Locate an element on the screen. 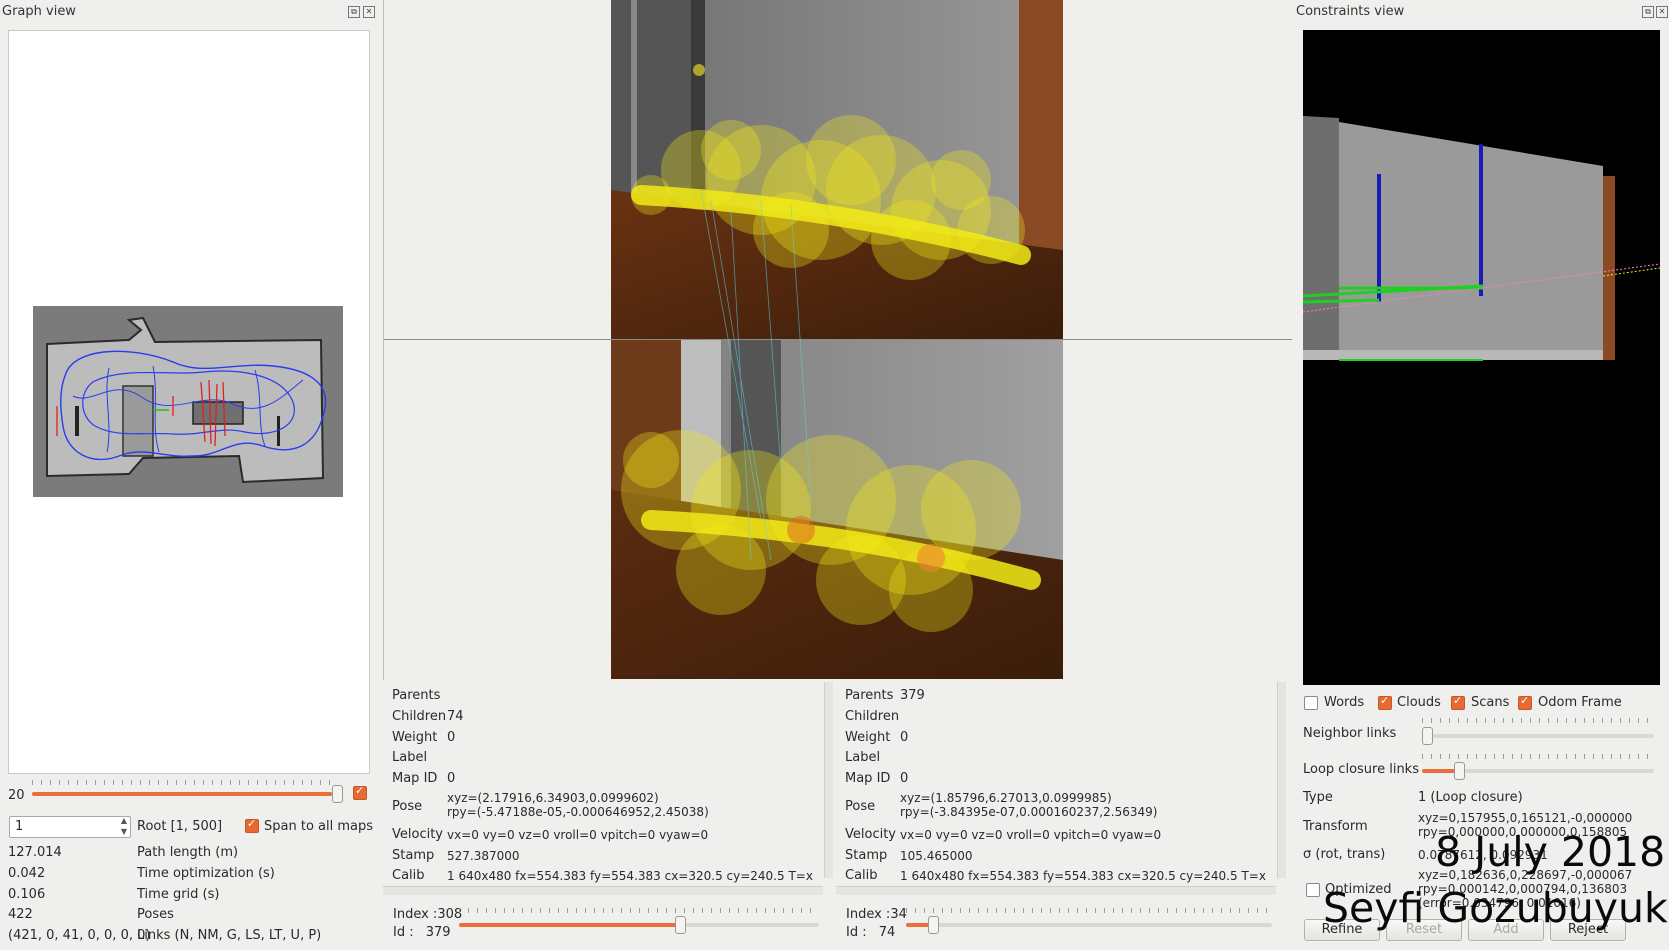 The width and height of the screenshot is (1669, 950). scans-label: Scans is located at coordinates (1490, 702).